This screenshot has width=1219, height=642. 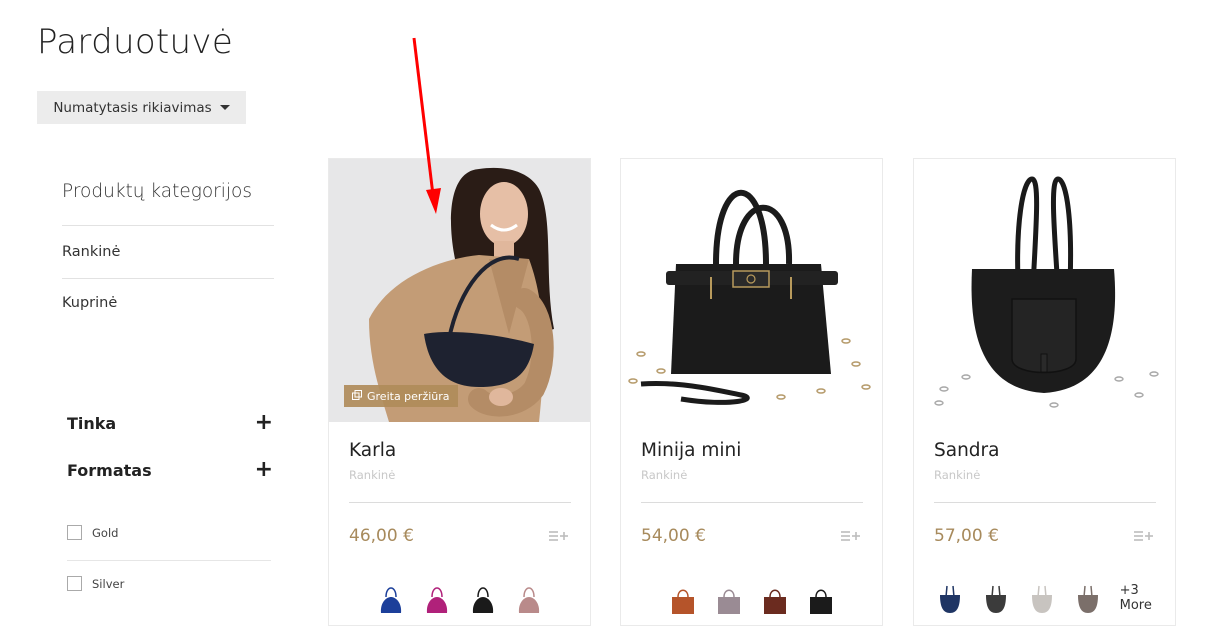 What do you see at coordinates (529, 598) in the screenshot?
I see `swatch-rose` at bounding box center [529, 598].